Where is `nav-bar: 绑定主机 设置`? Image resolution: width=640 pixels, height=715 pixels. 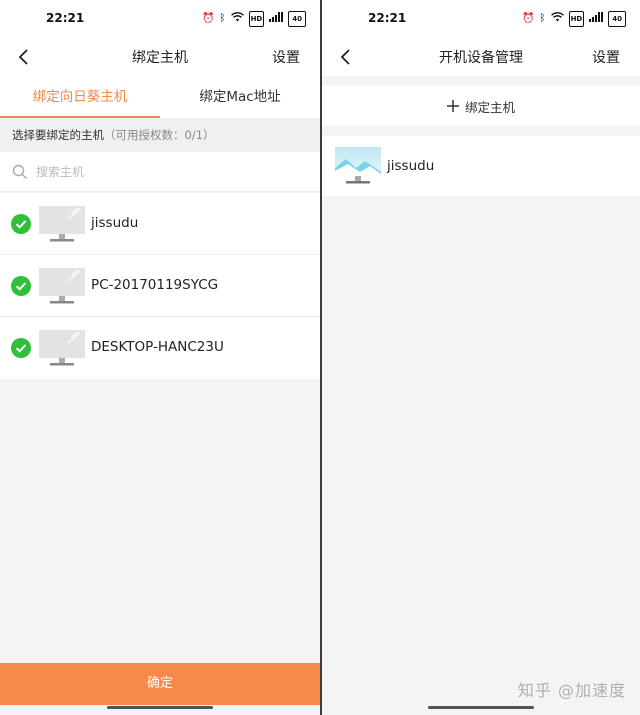 nav-bar: 绑定主机 设置 is located at coordinates (160, 57).